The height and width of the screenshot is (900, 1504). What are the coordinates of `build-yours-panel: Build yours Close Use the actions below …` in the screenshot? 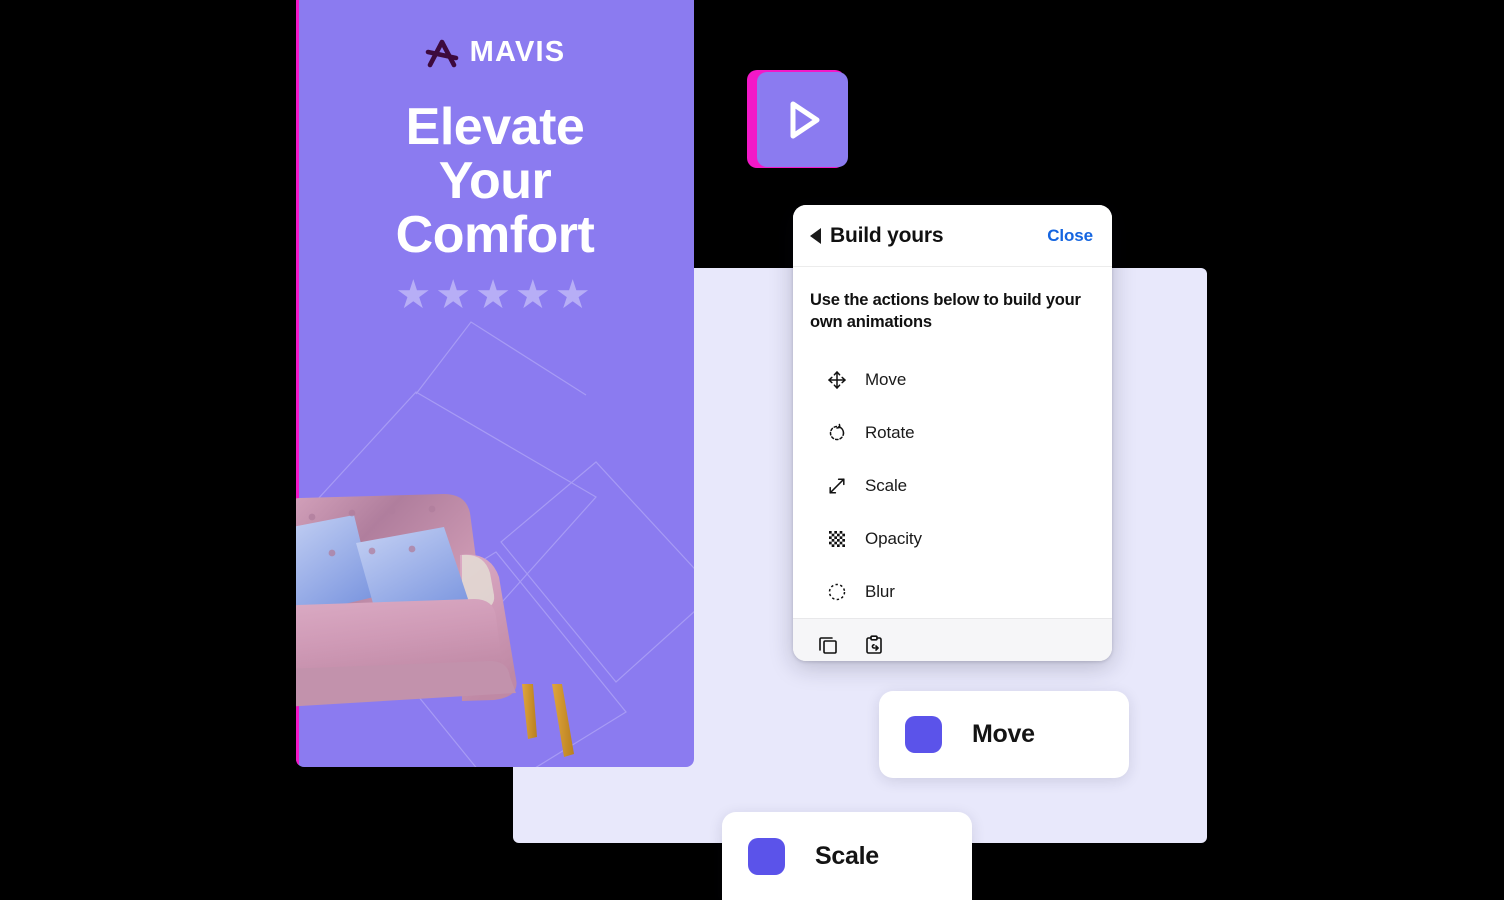 It's located at (952, 433).